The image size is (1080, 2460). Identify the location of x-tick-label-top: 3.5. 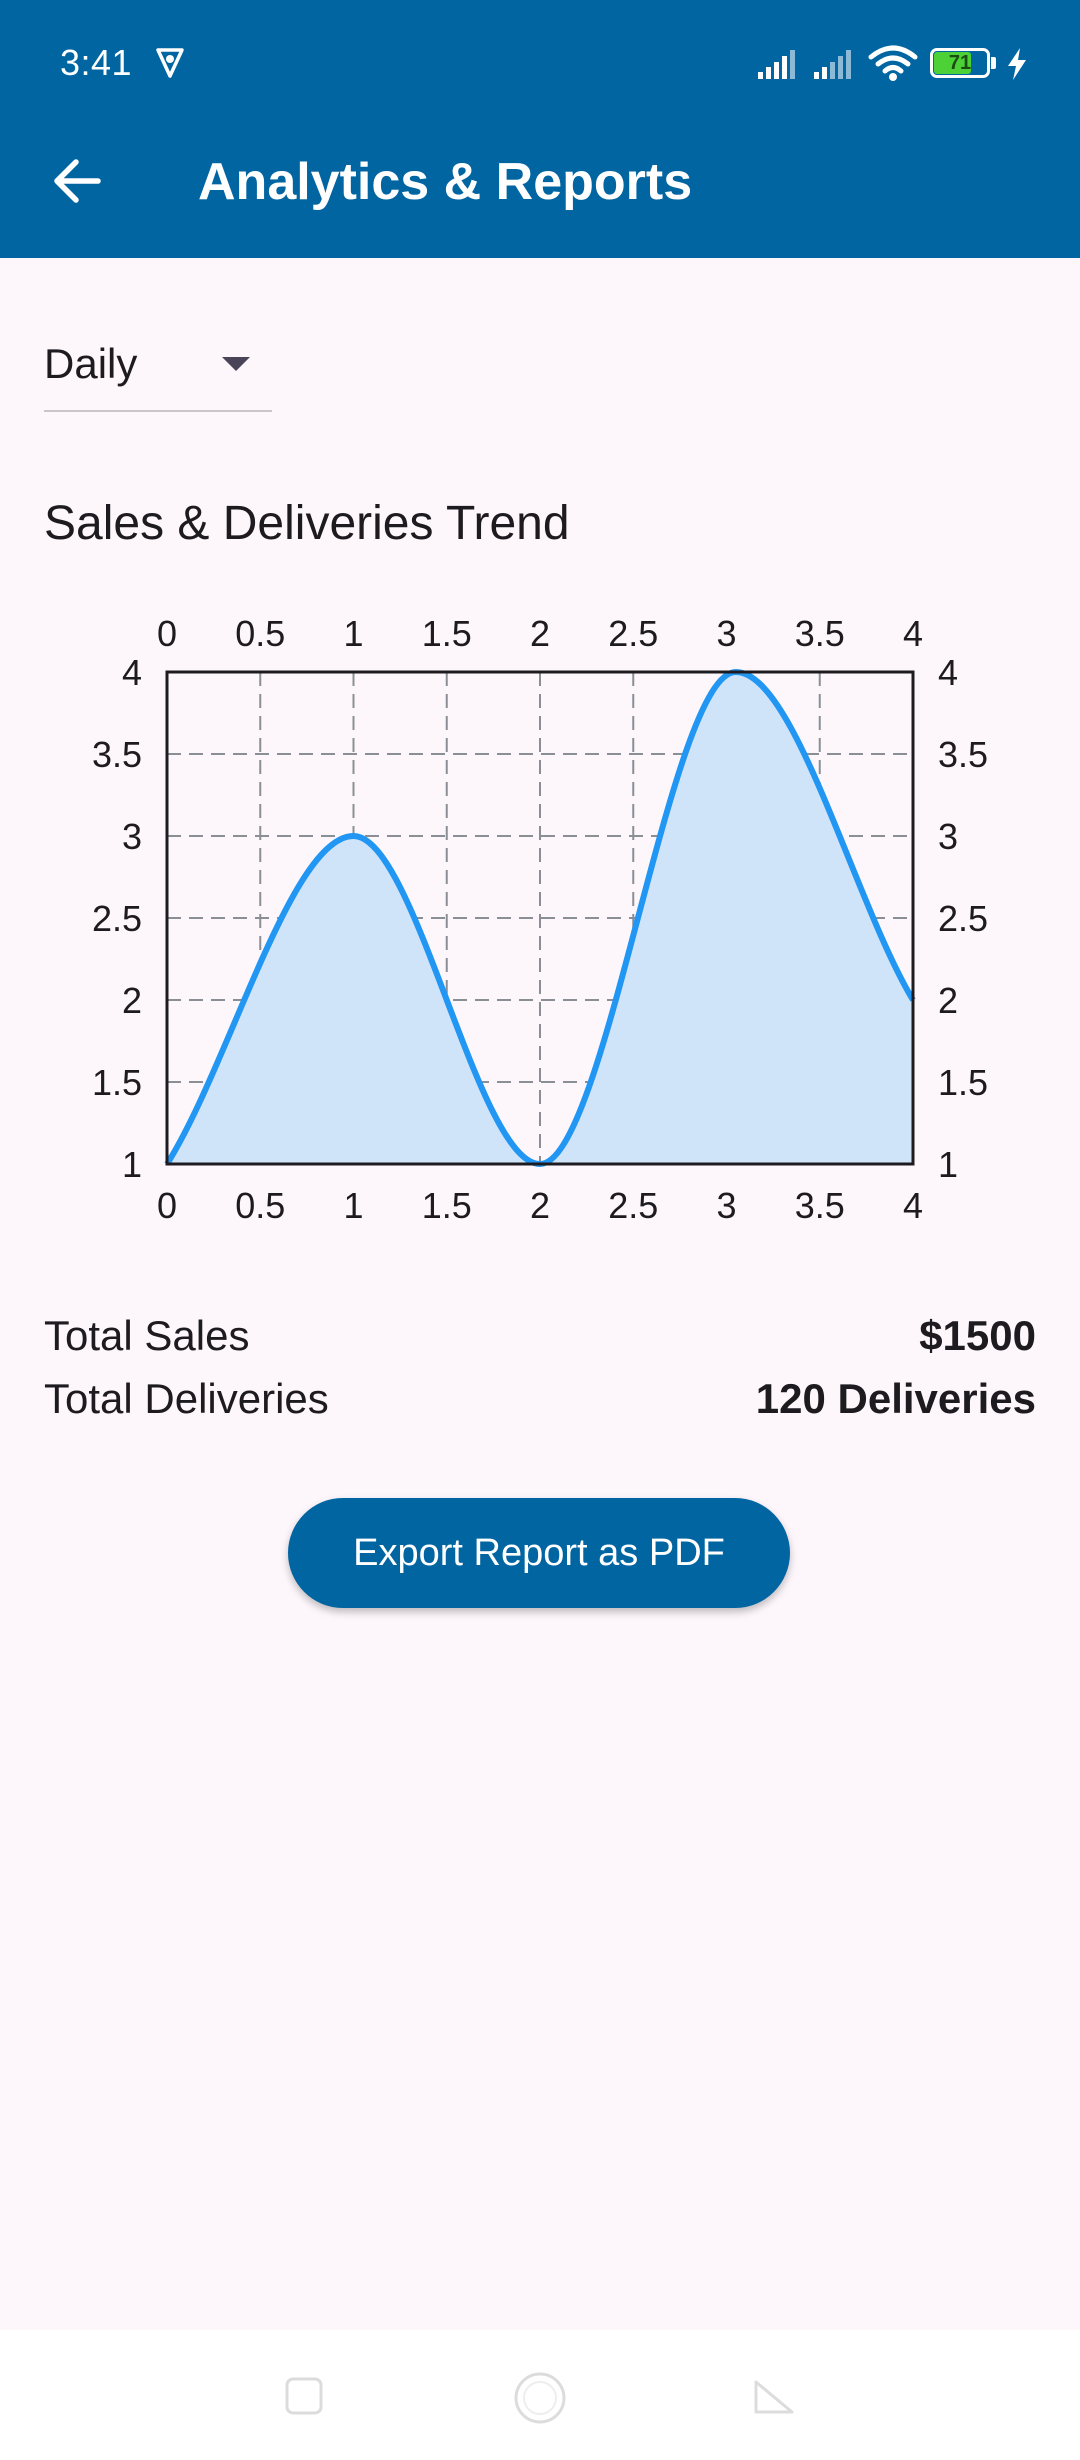
(820, 633).